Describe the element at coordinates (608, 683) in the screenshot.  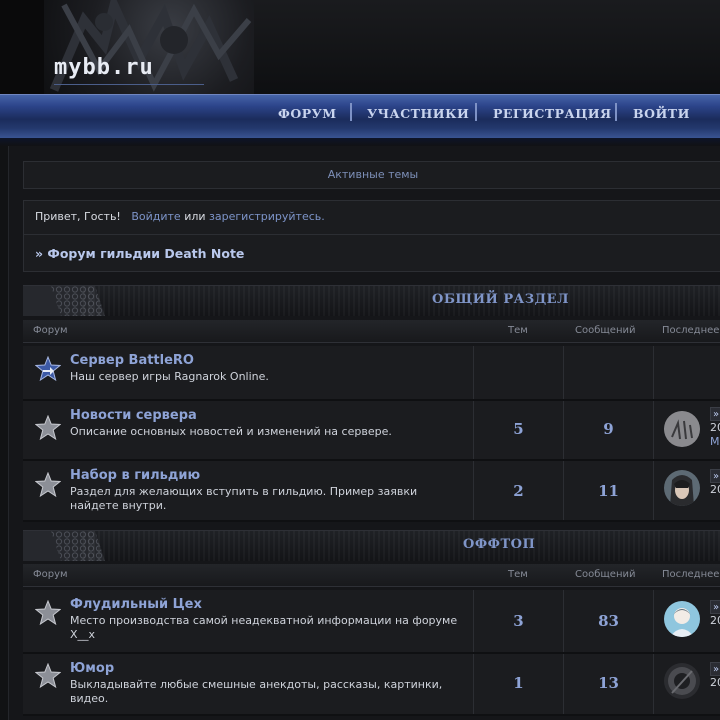
I see `posts-count: 13` at that location.